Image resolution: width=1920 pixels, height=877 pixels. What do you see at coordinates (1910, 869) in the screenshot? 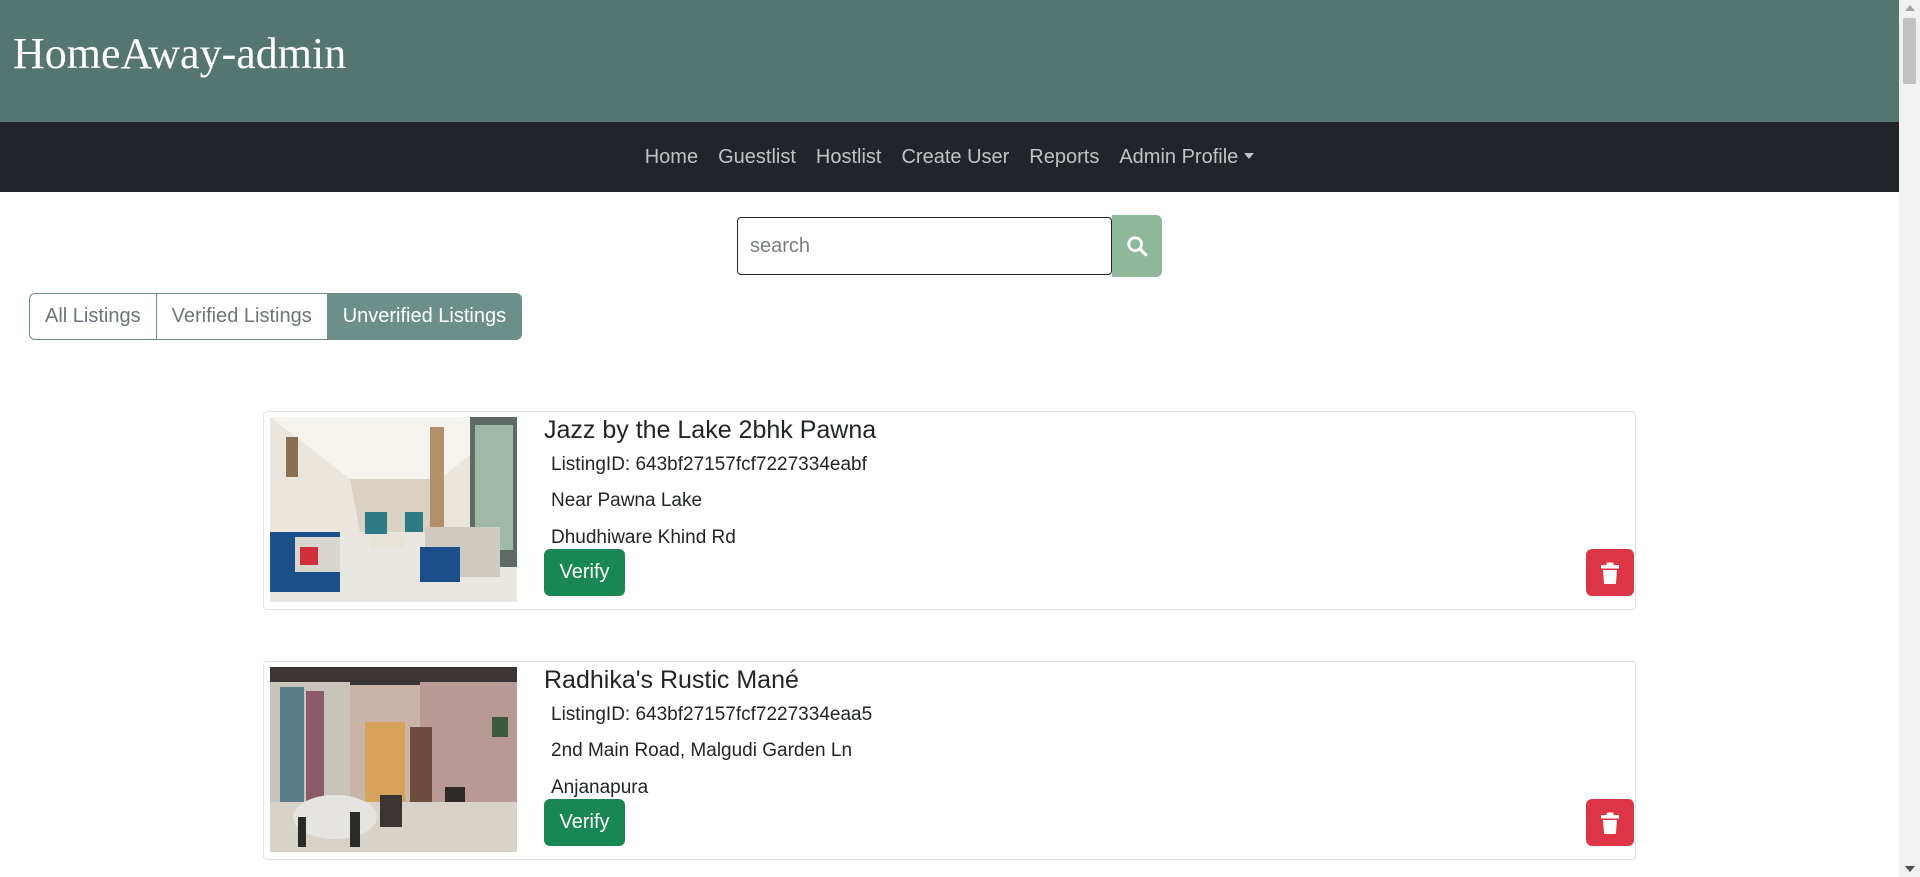
I see `scroll-down-arrow-icon` at bounding box center [1910, 869].